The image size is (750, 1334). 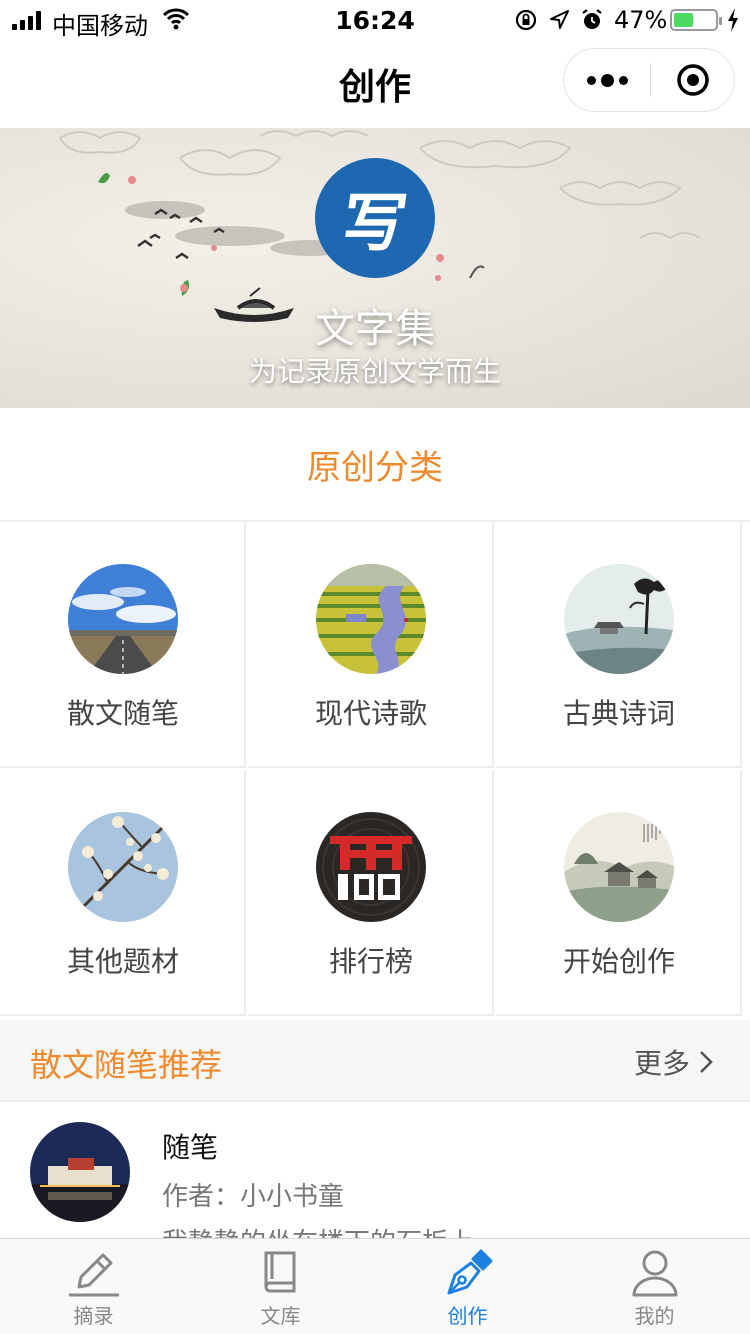 What do you see at coordinates (375, 20) in the screenshot?
I see `status-bar: 中国移动 16:24 47%` at bounding box center [375, 20].